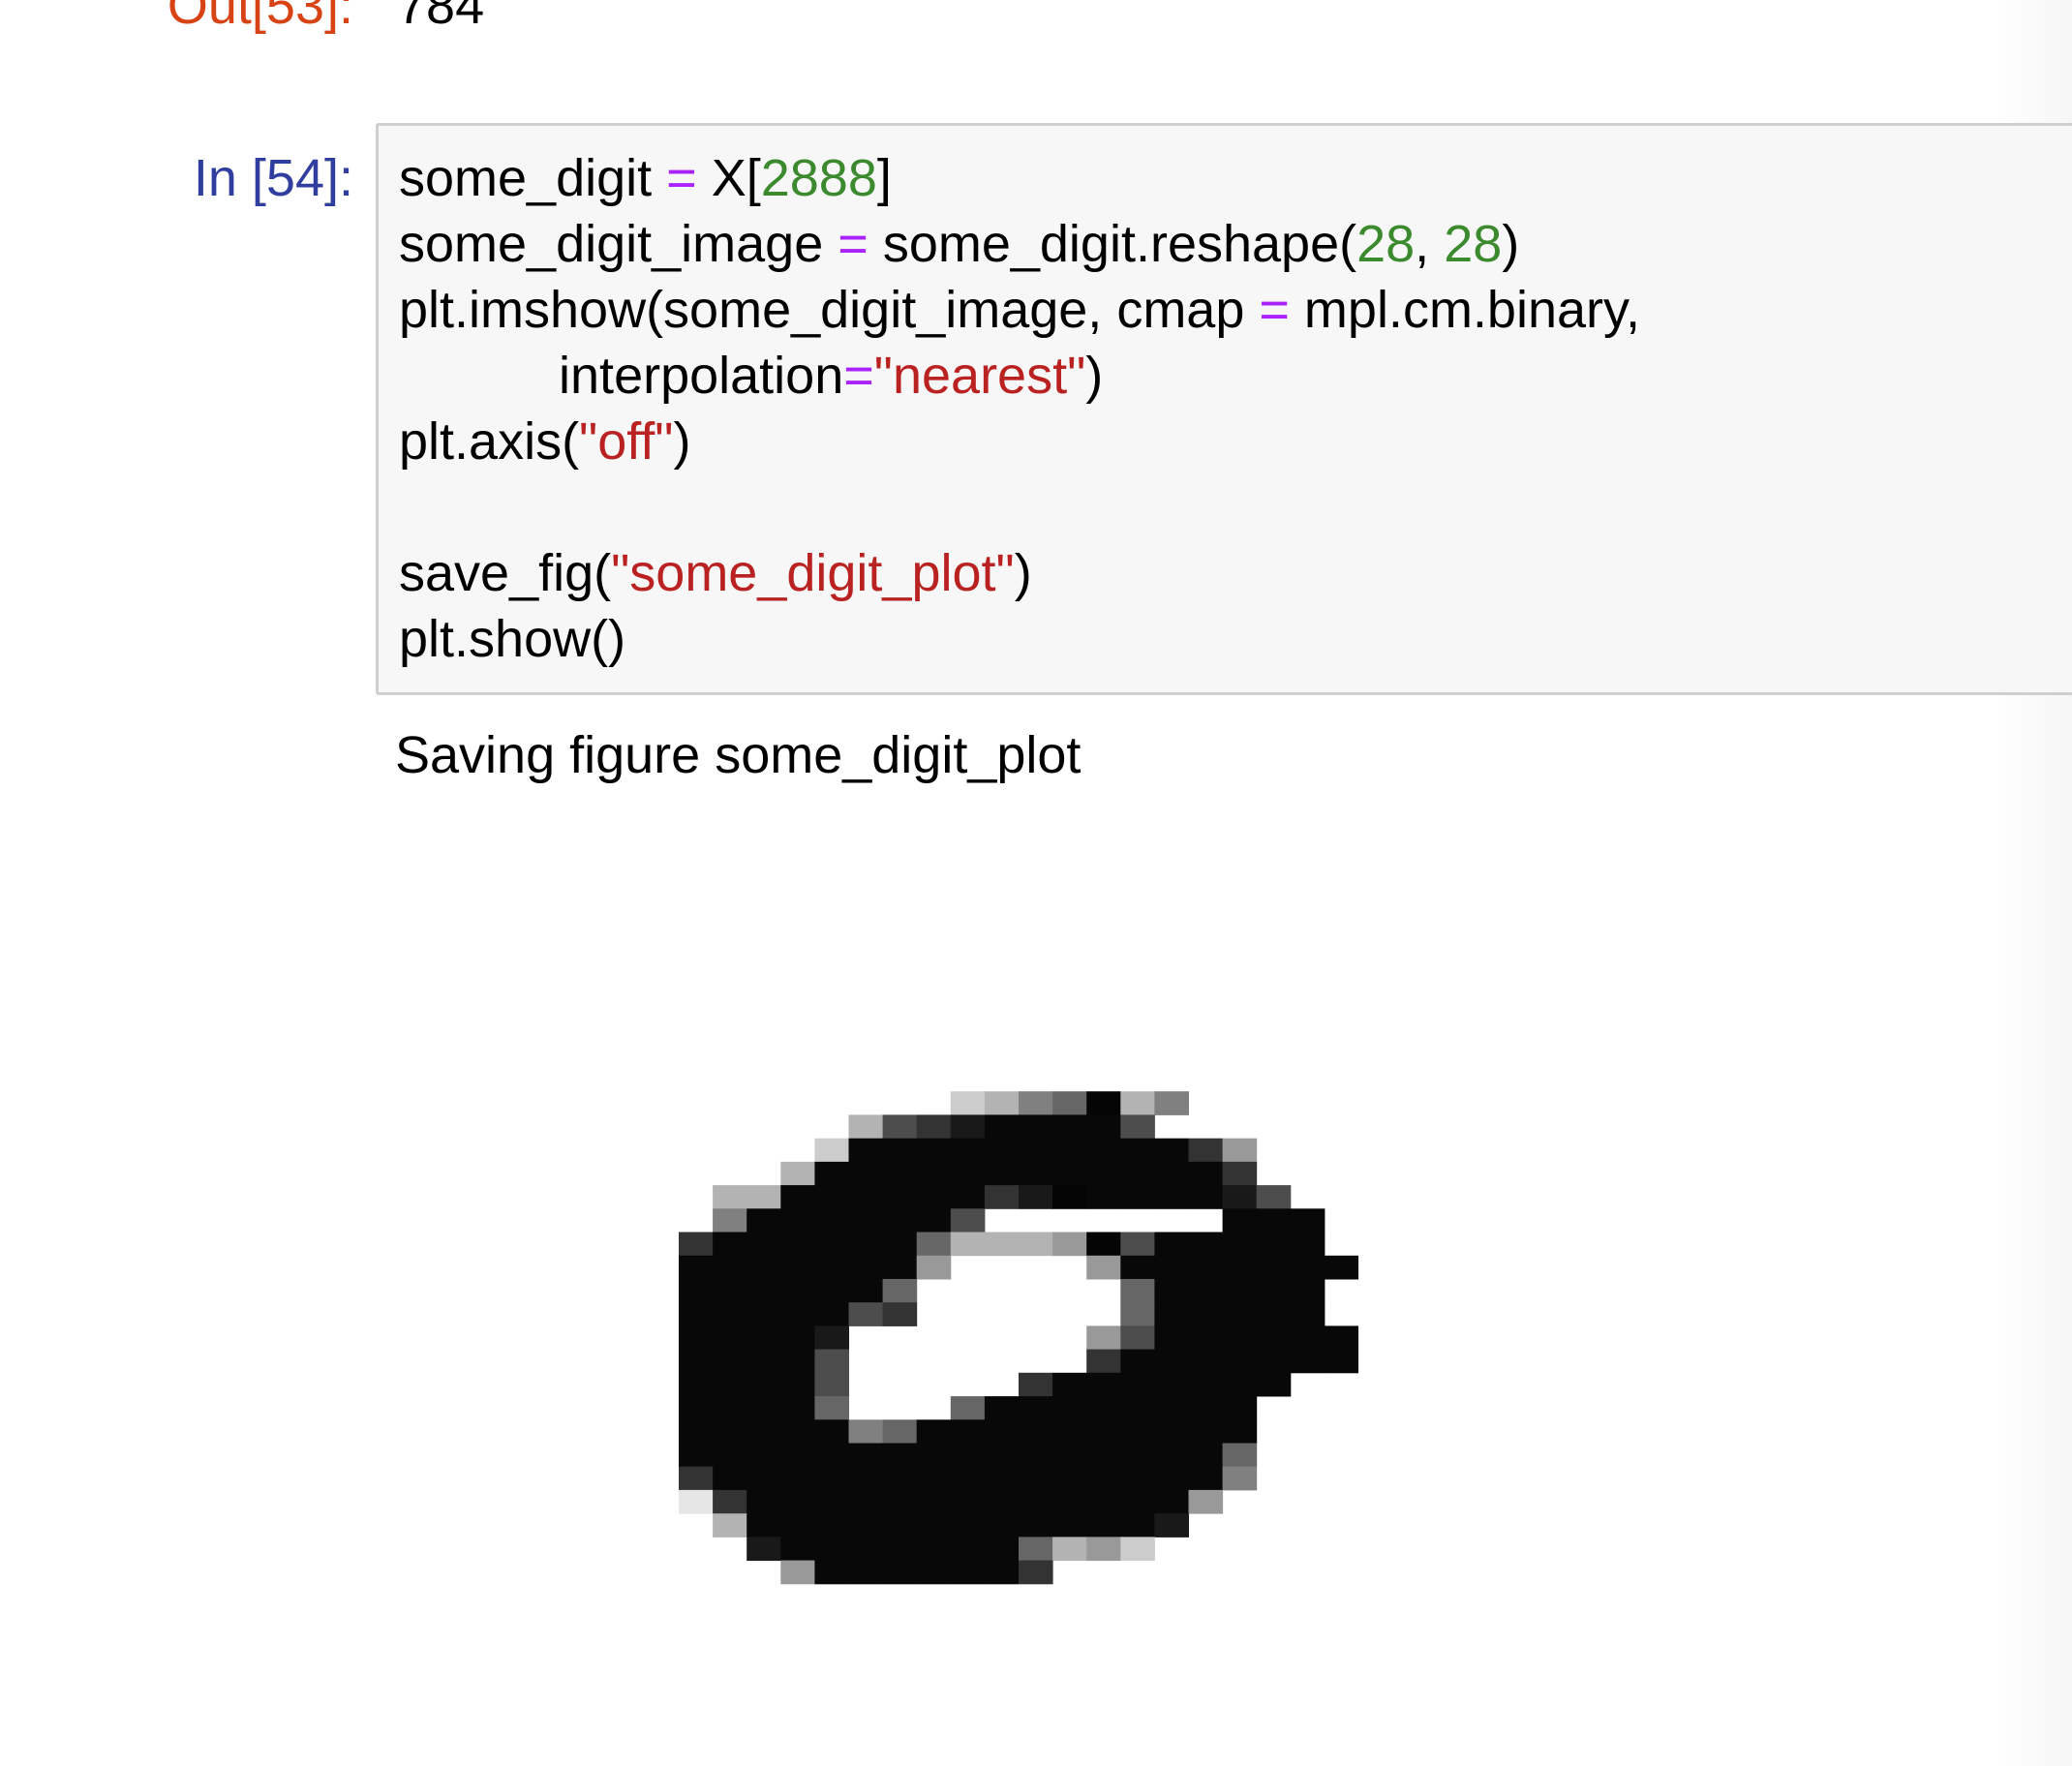 This screenshot has width=2072, height=1766. Describe the element at coordinates (728, 178) in the screenshot. I see `code-token: X[` at that location.